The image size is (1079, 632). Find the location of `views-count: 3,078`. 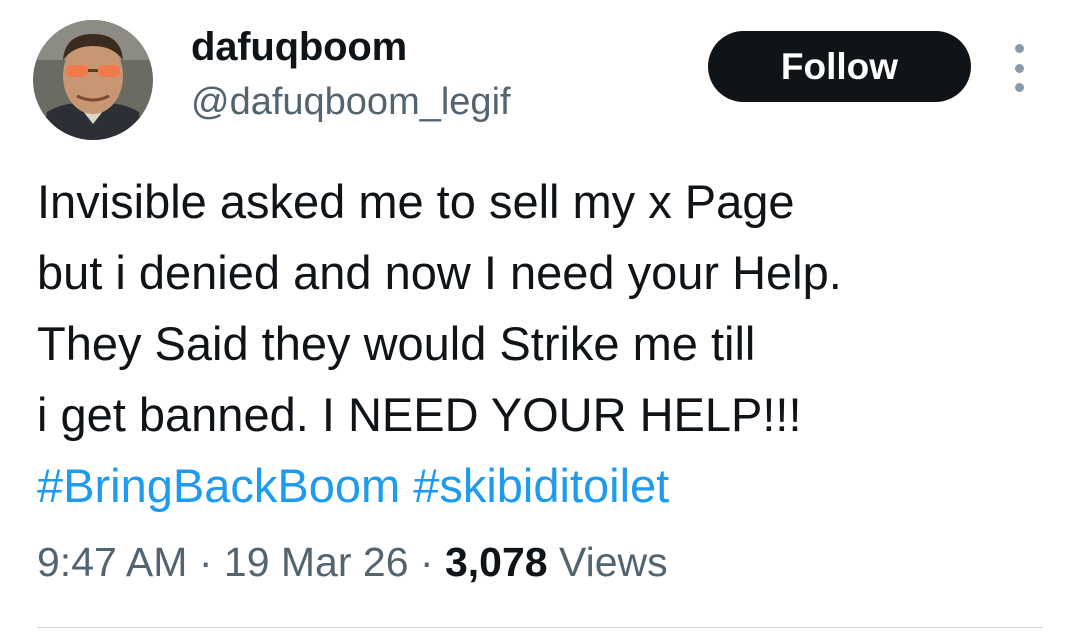

views-count: 3,078 is located at coordinates (496, 562).